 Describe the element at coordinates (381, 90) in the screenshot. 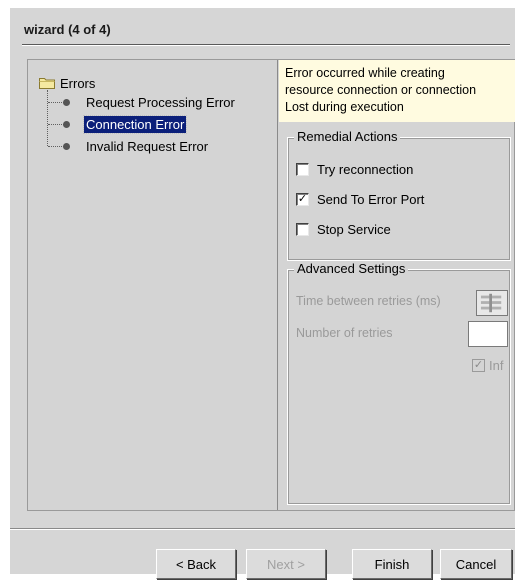

I see `description-line-2: resource connection or connection` at that location.